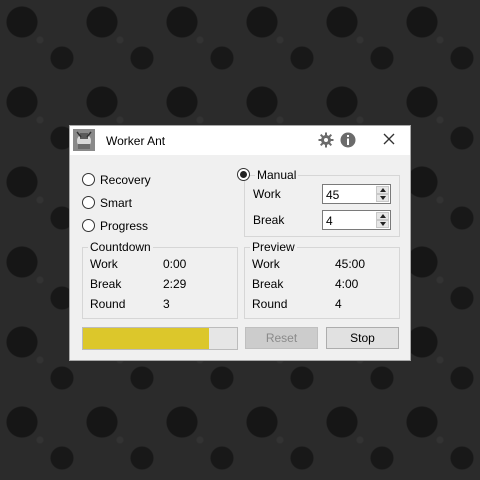  Describe the element at coordinates (175, 284) in the screenshot. I see `countdown-break-value: 2:29` at that location.